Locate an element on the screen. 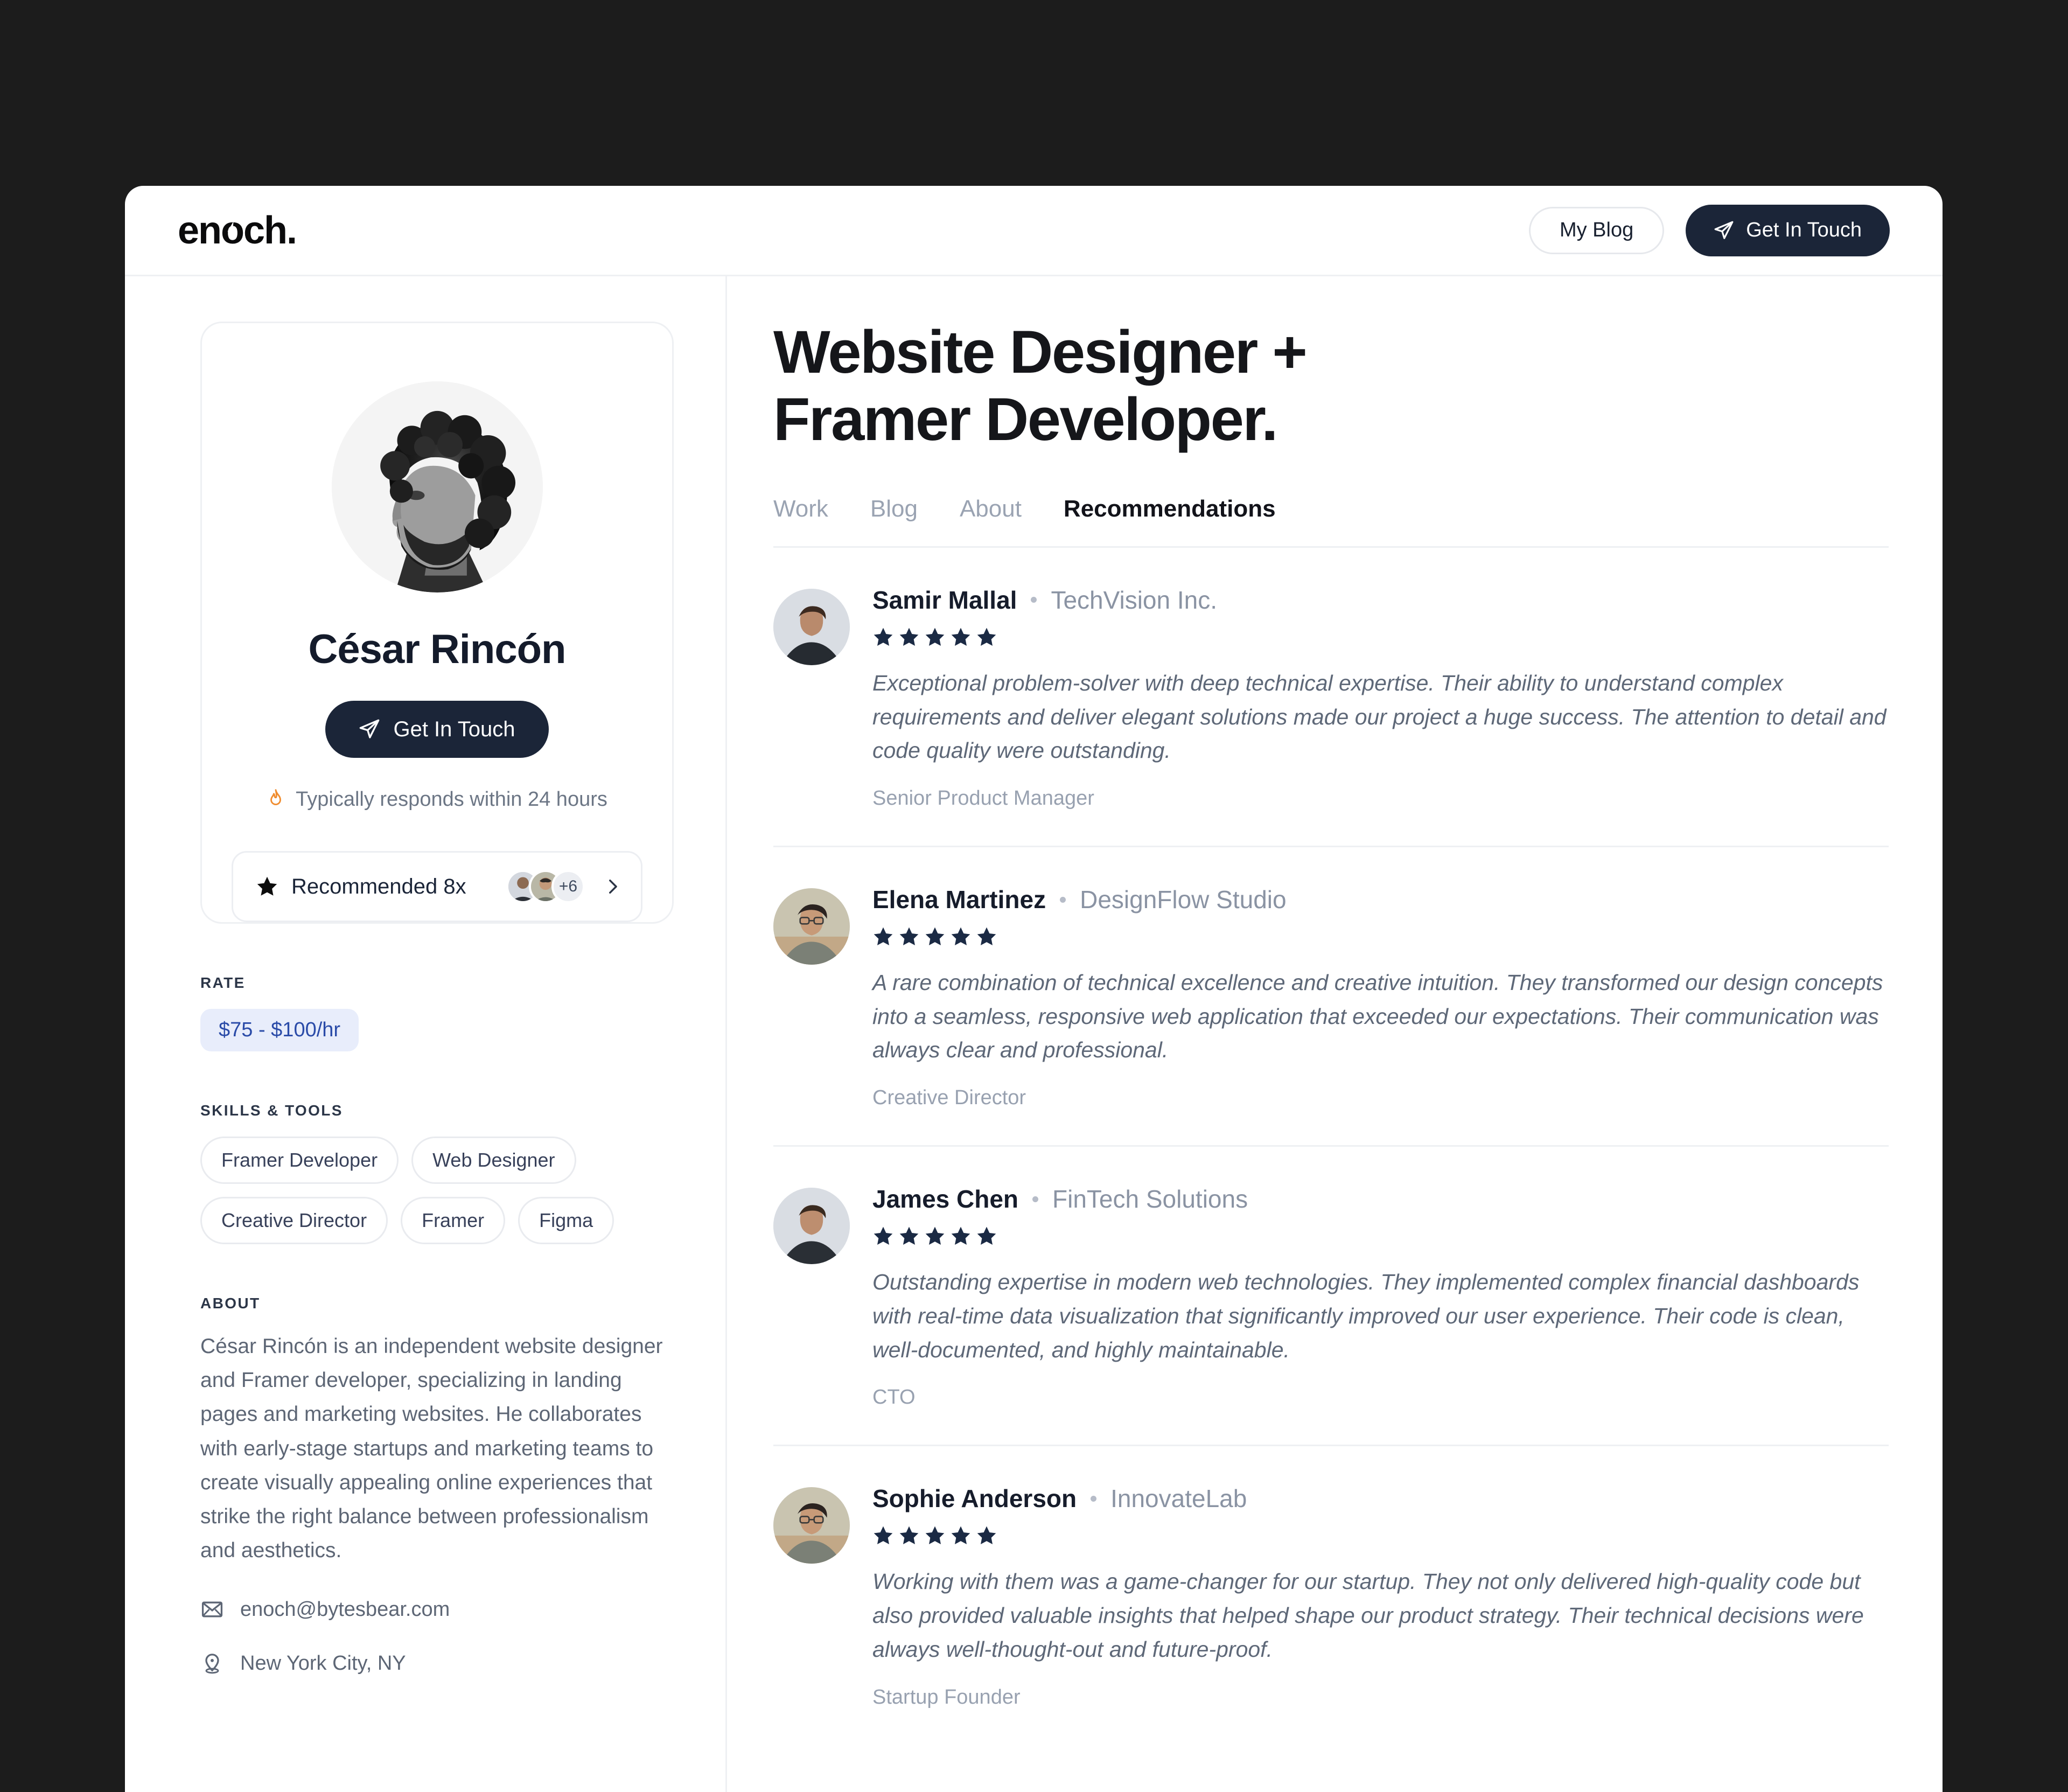  response-time-row: Typically responds within 24 hours is located at coordinates (437, 799).